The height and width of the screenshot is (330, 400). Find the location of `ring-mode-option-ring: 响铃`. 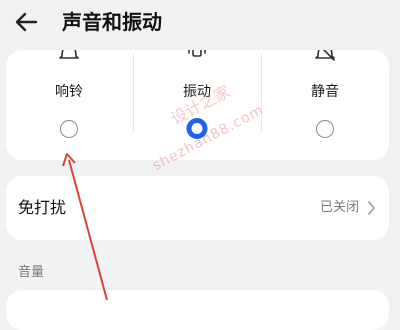

ring-mode-option-ring: 响铃 is located at coordinates (69, 105).